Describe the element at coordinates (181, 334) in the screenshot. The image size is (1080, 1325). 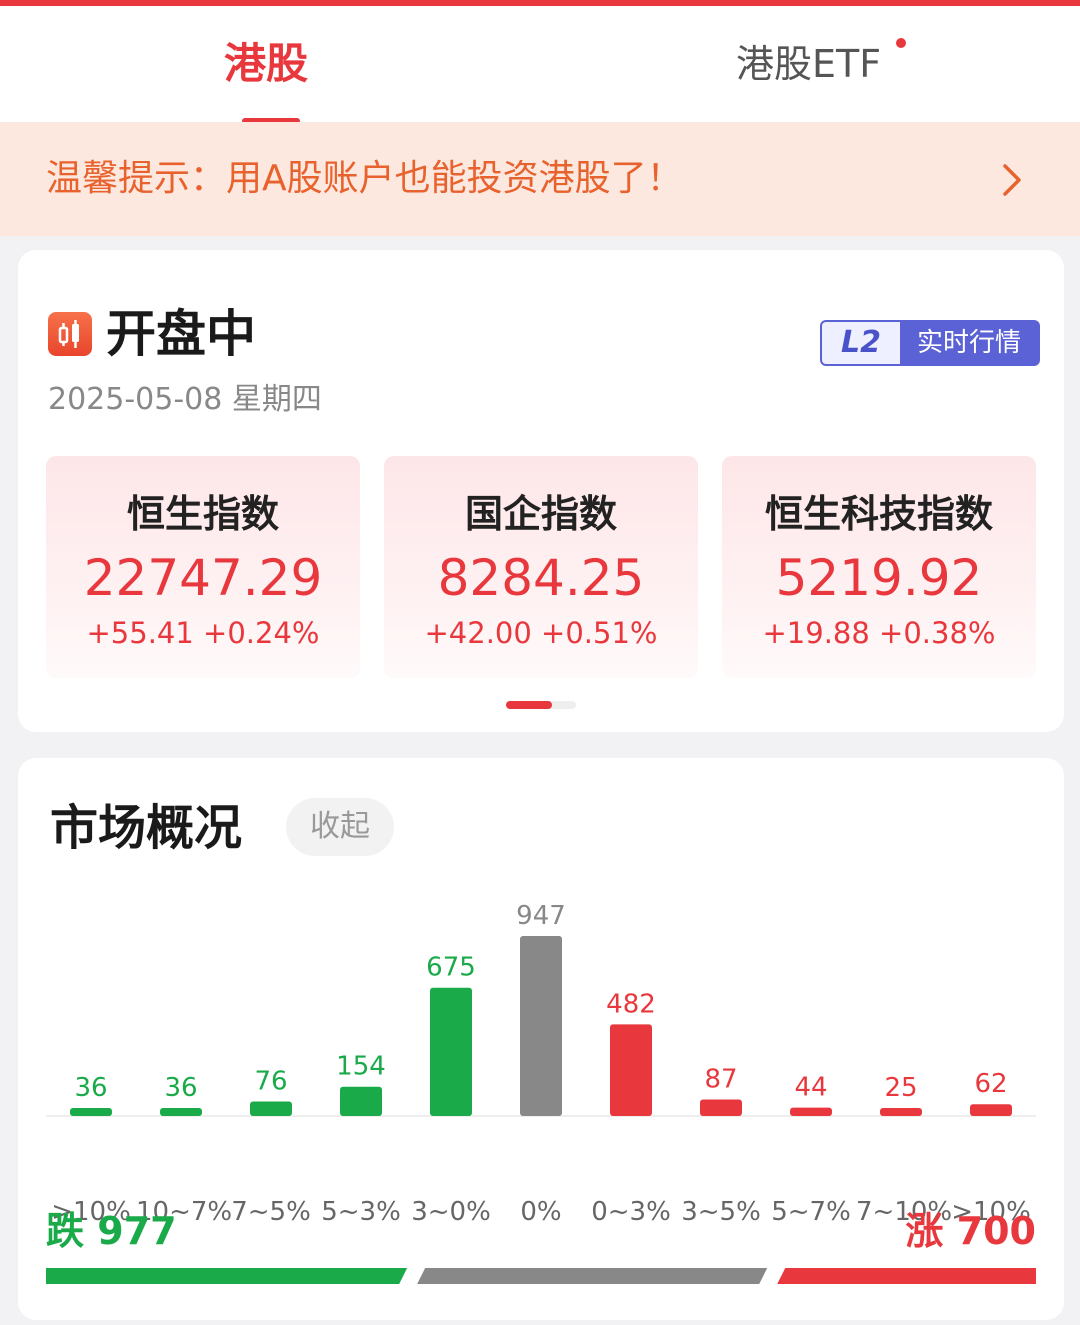
I see `market-status-title: 开盘中` at that location.